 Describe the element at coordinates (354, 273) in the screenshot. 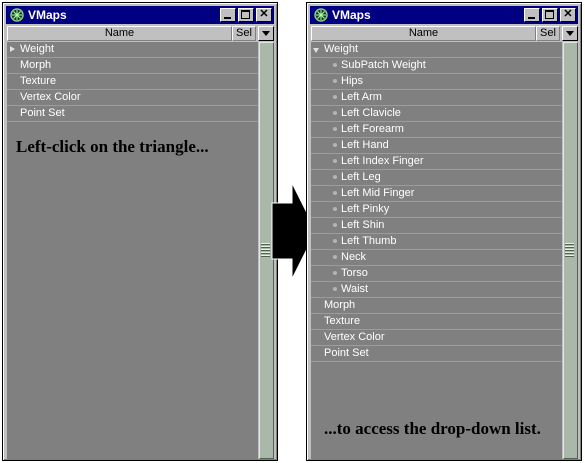

I see `list-item-label: Torso` at that location.